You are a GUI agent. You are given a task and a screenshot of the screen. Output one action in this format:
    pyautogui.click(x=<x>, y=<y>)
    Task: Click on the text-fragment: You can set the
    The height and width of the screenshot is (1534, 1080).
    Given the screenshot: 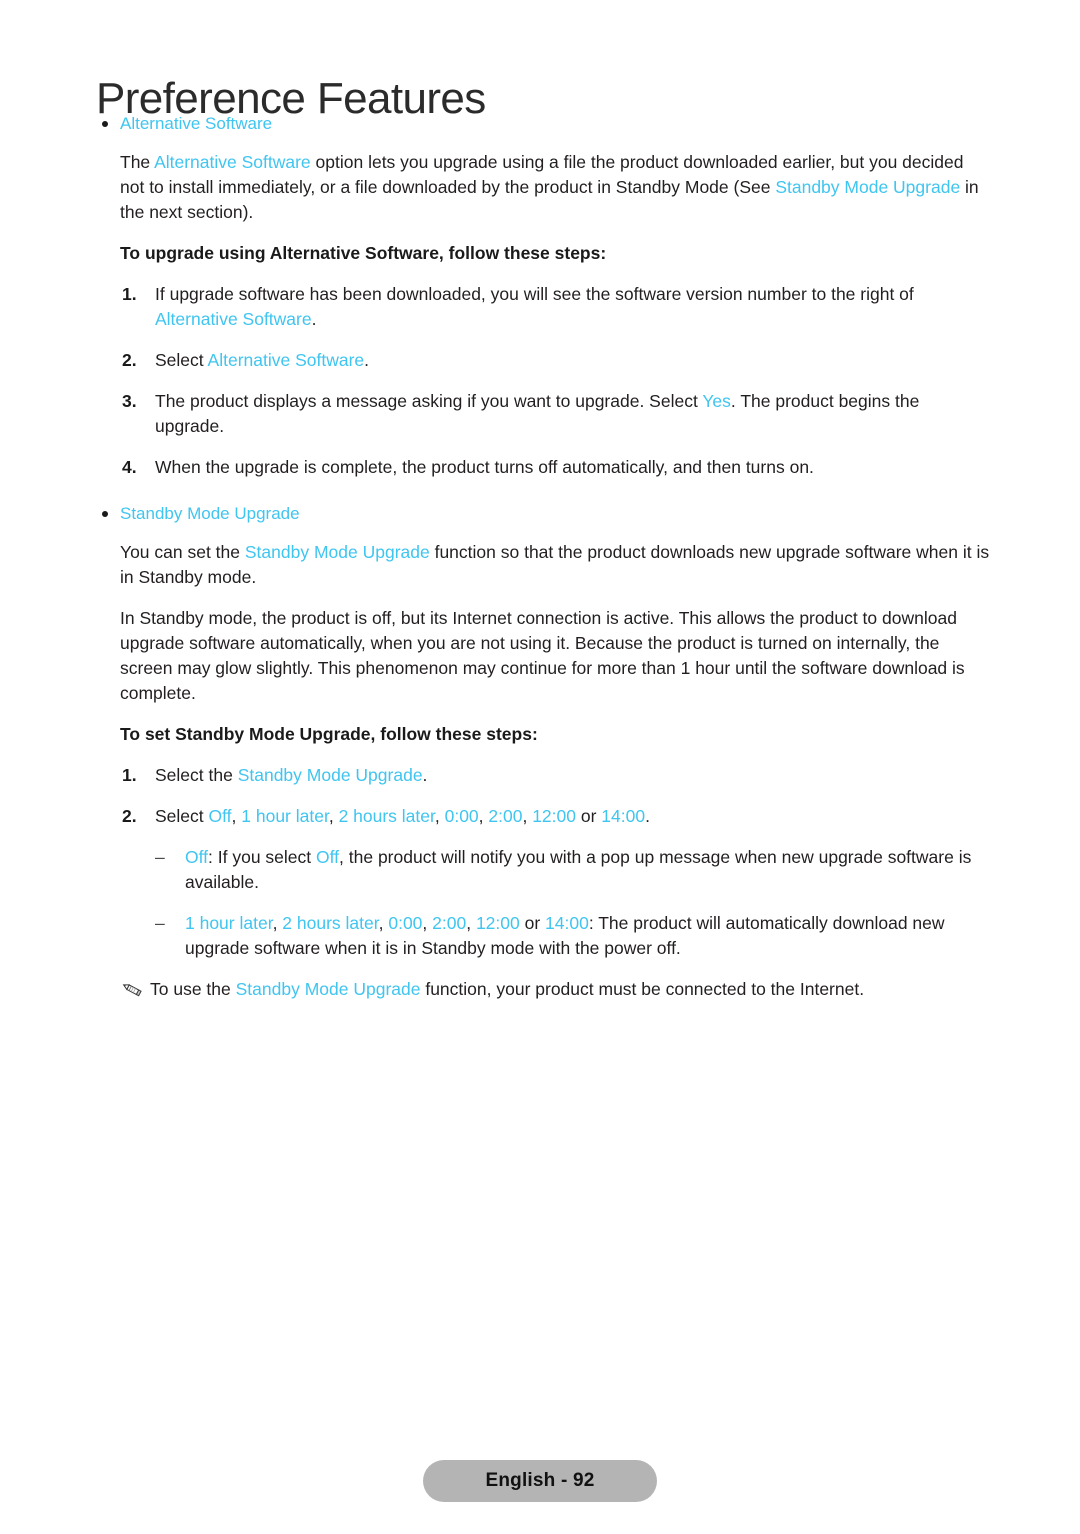 What is the action you would take?
    pyautogui.click(x=182, y=552)
    